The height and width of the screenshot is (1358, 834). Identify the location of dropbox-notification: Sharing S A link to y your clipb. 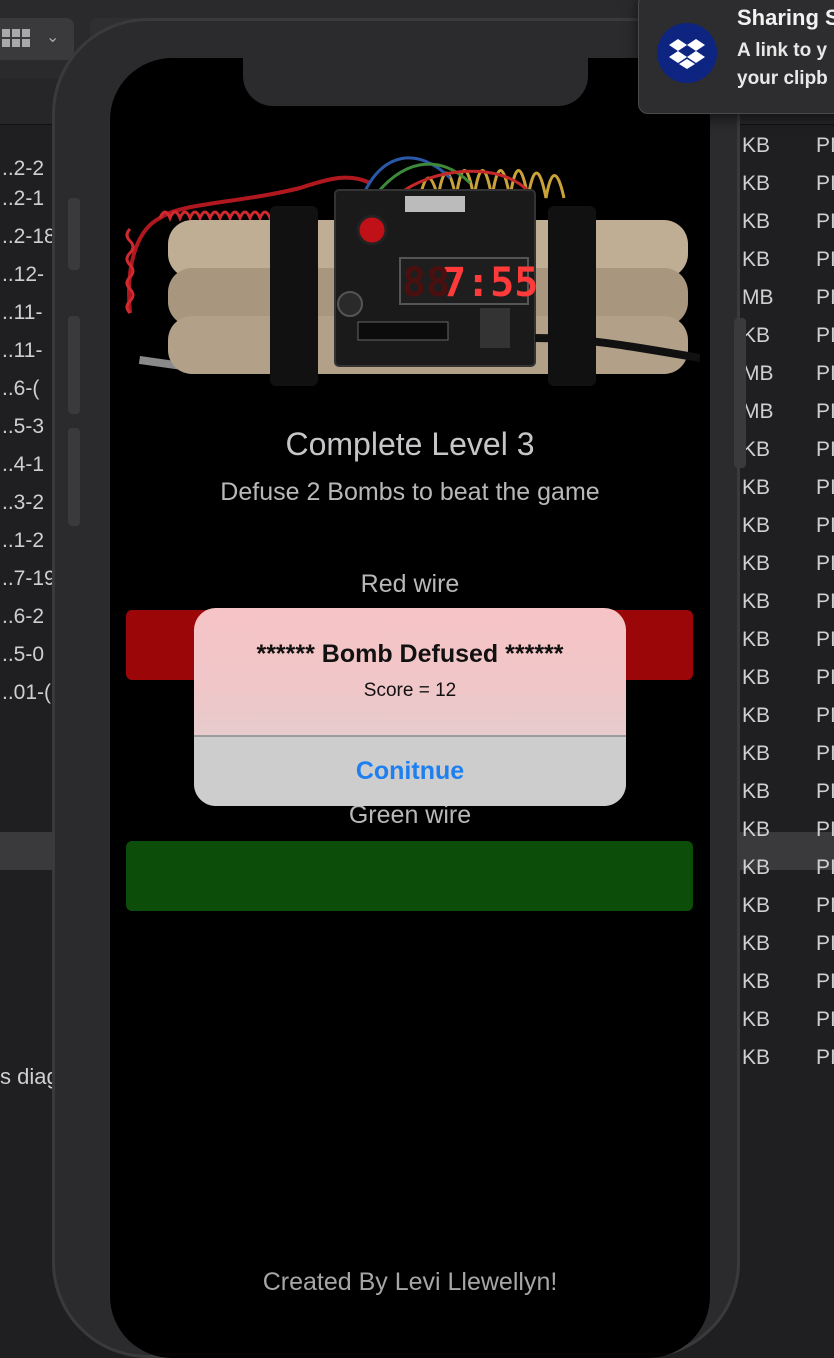
(736, 57).